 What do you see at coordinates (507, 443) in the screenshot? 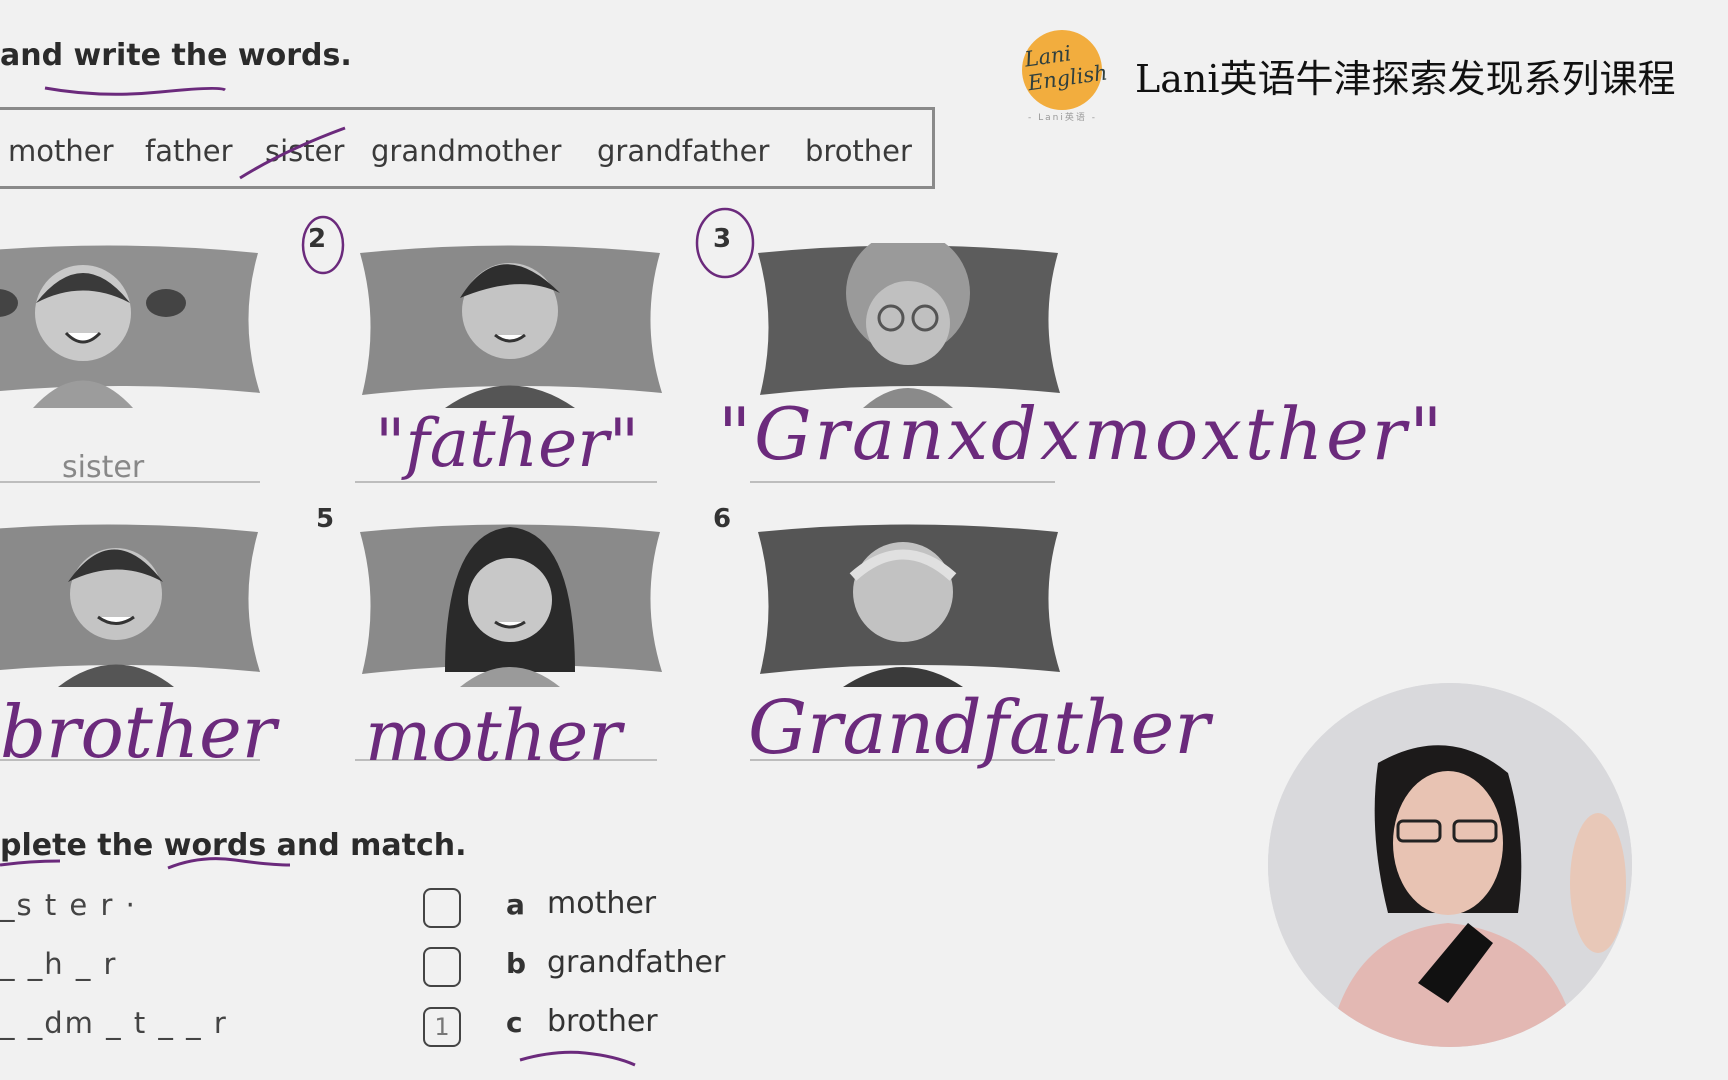
I see `handwritten-answer: "father"` at bounding box center [507, 443].